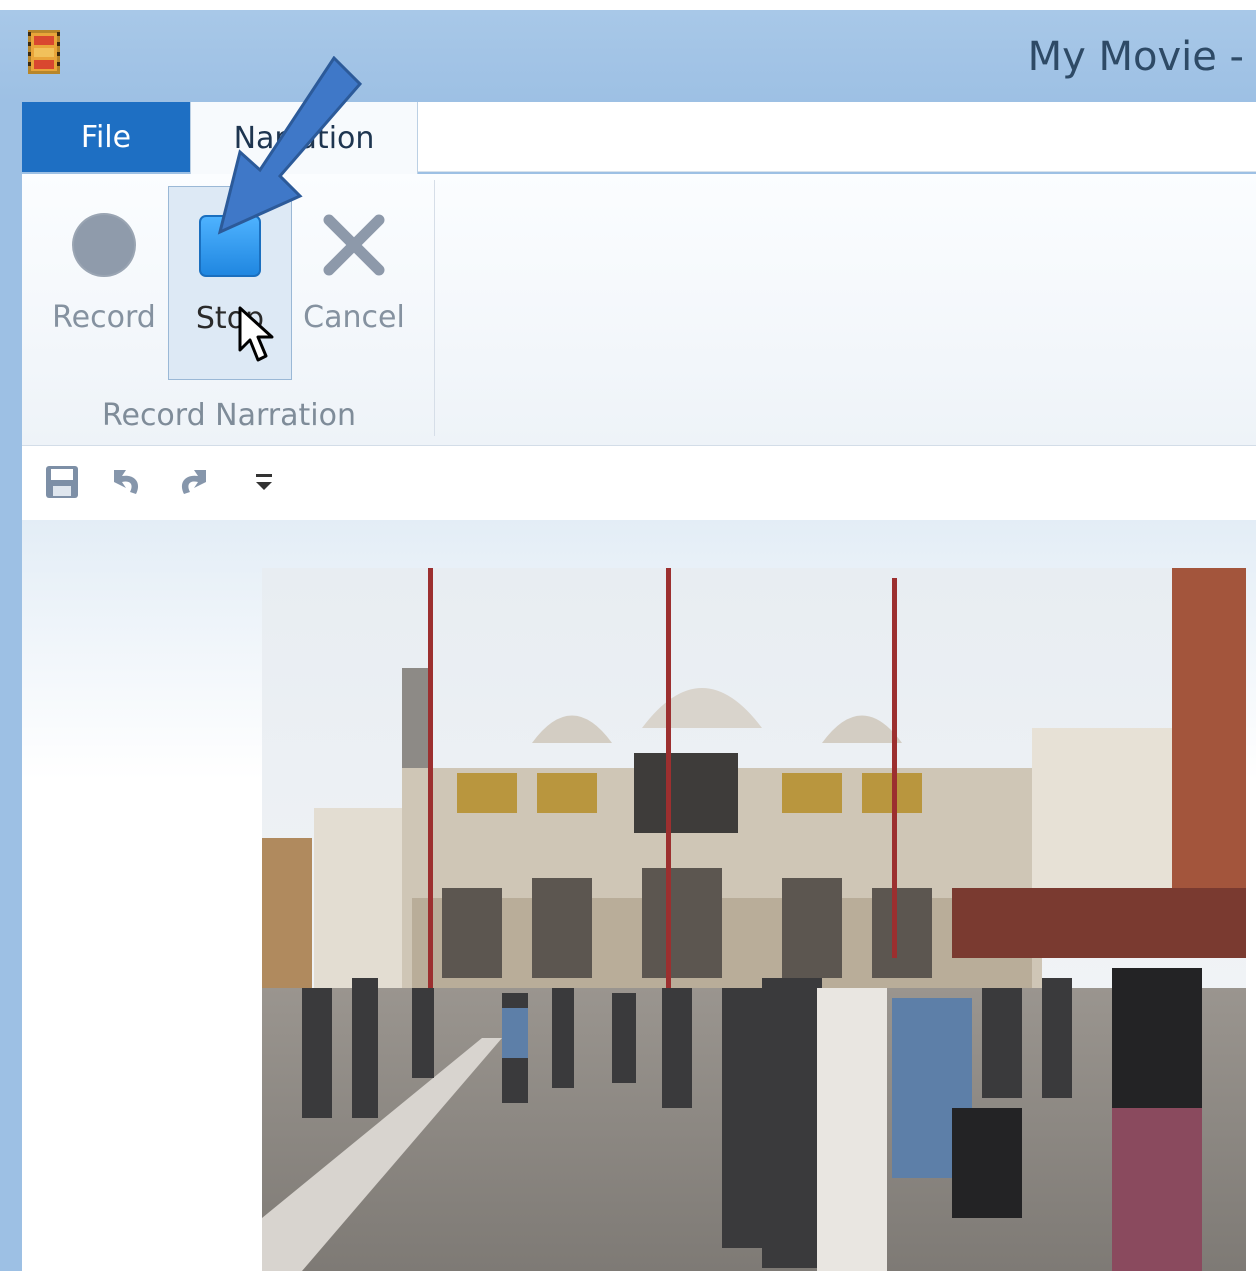 The image size is (1256, 1271). I want to click on redo-icon, so click(192, 482).